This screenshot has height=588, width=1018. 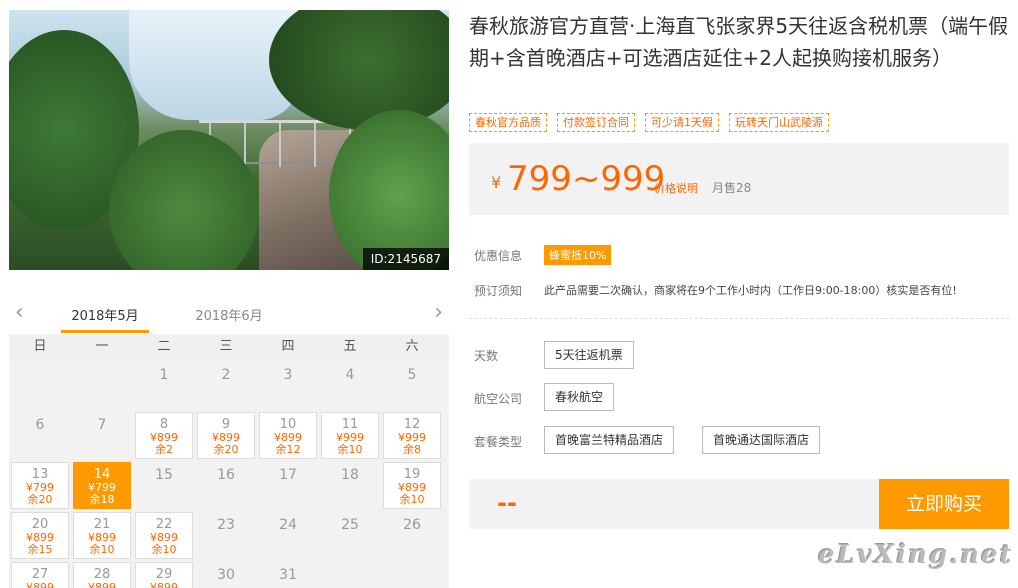 I want to click on calendar-day: 3, so click(x=288, y=385).